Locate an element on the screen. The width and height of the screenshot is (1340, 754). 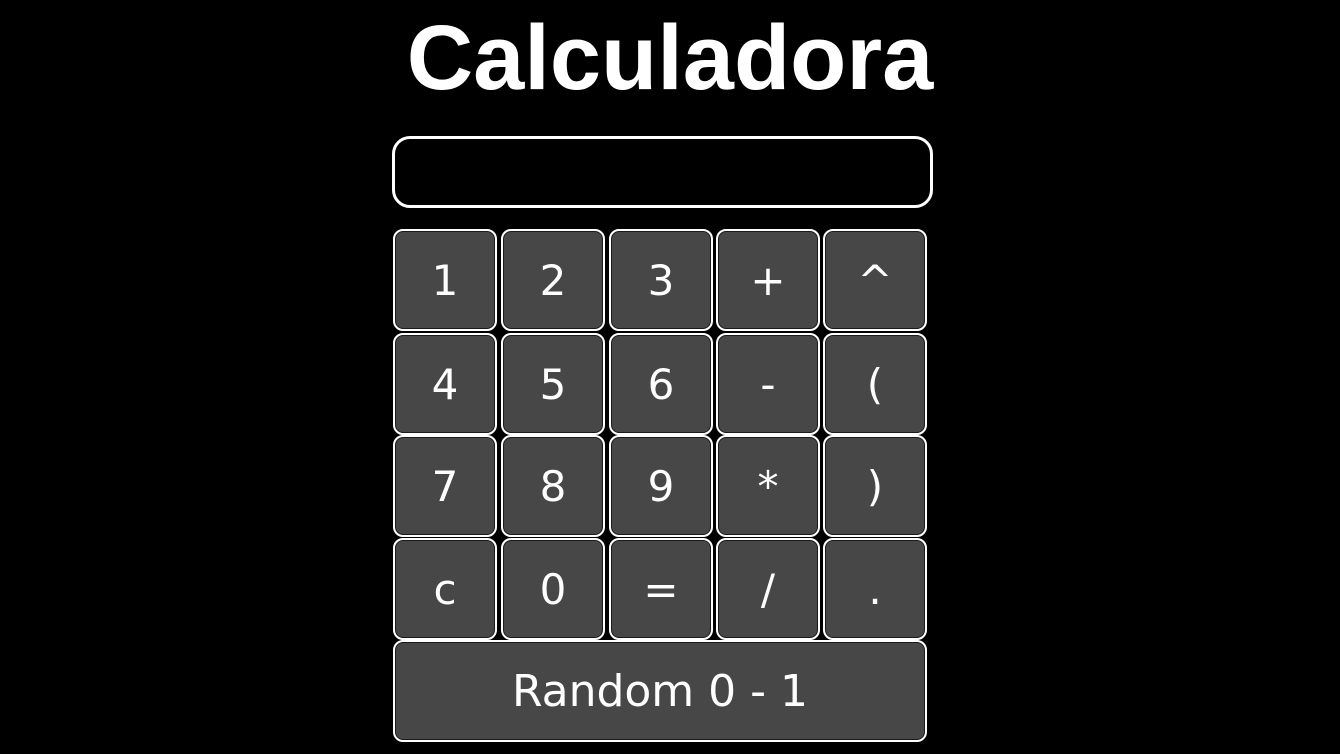
key-equals: = is located at coordinates (661, 589).